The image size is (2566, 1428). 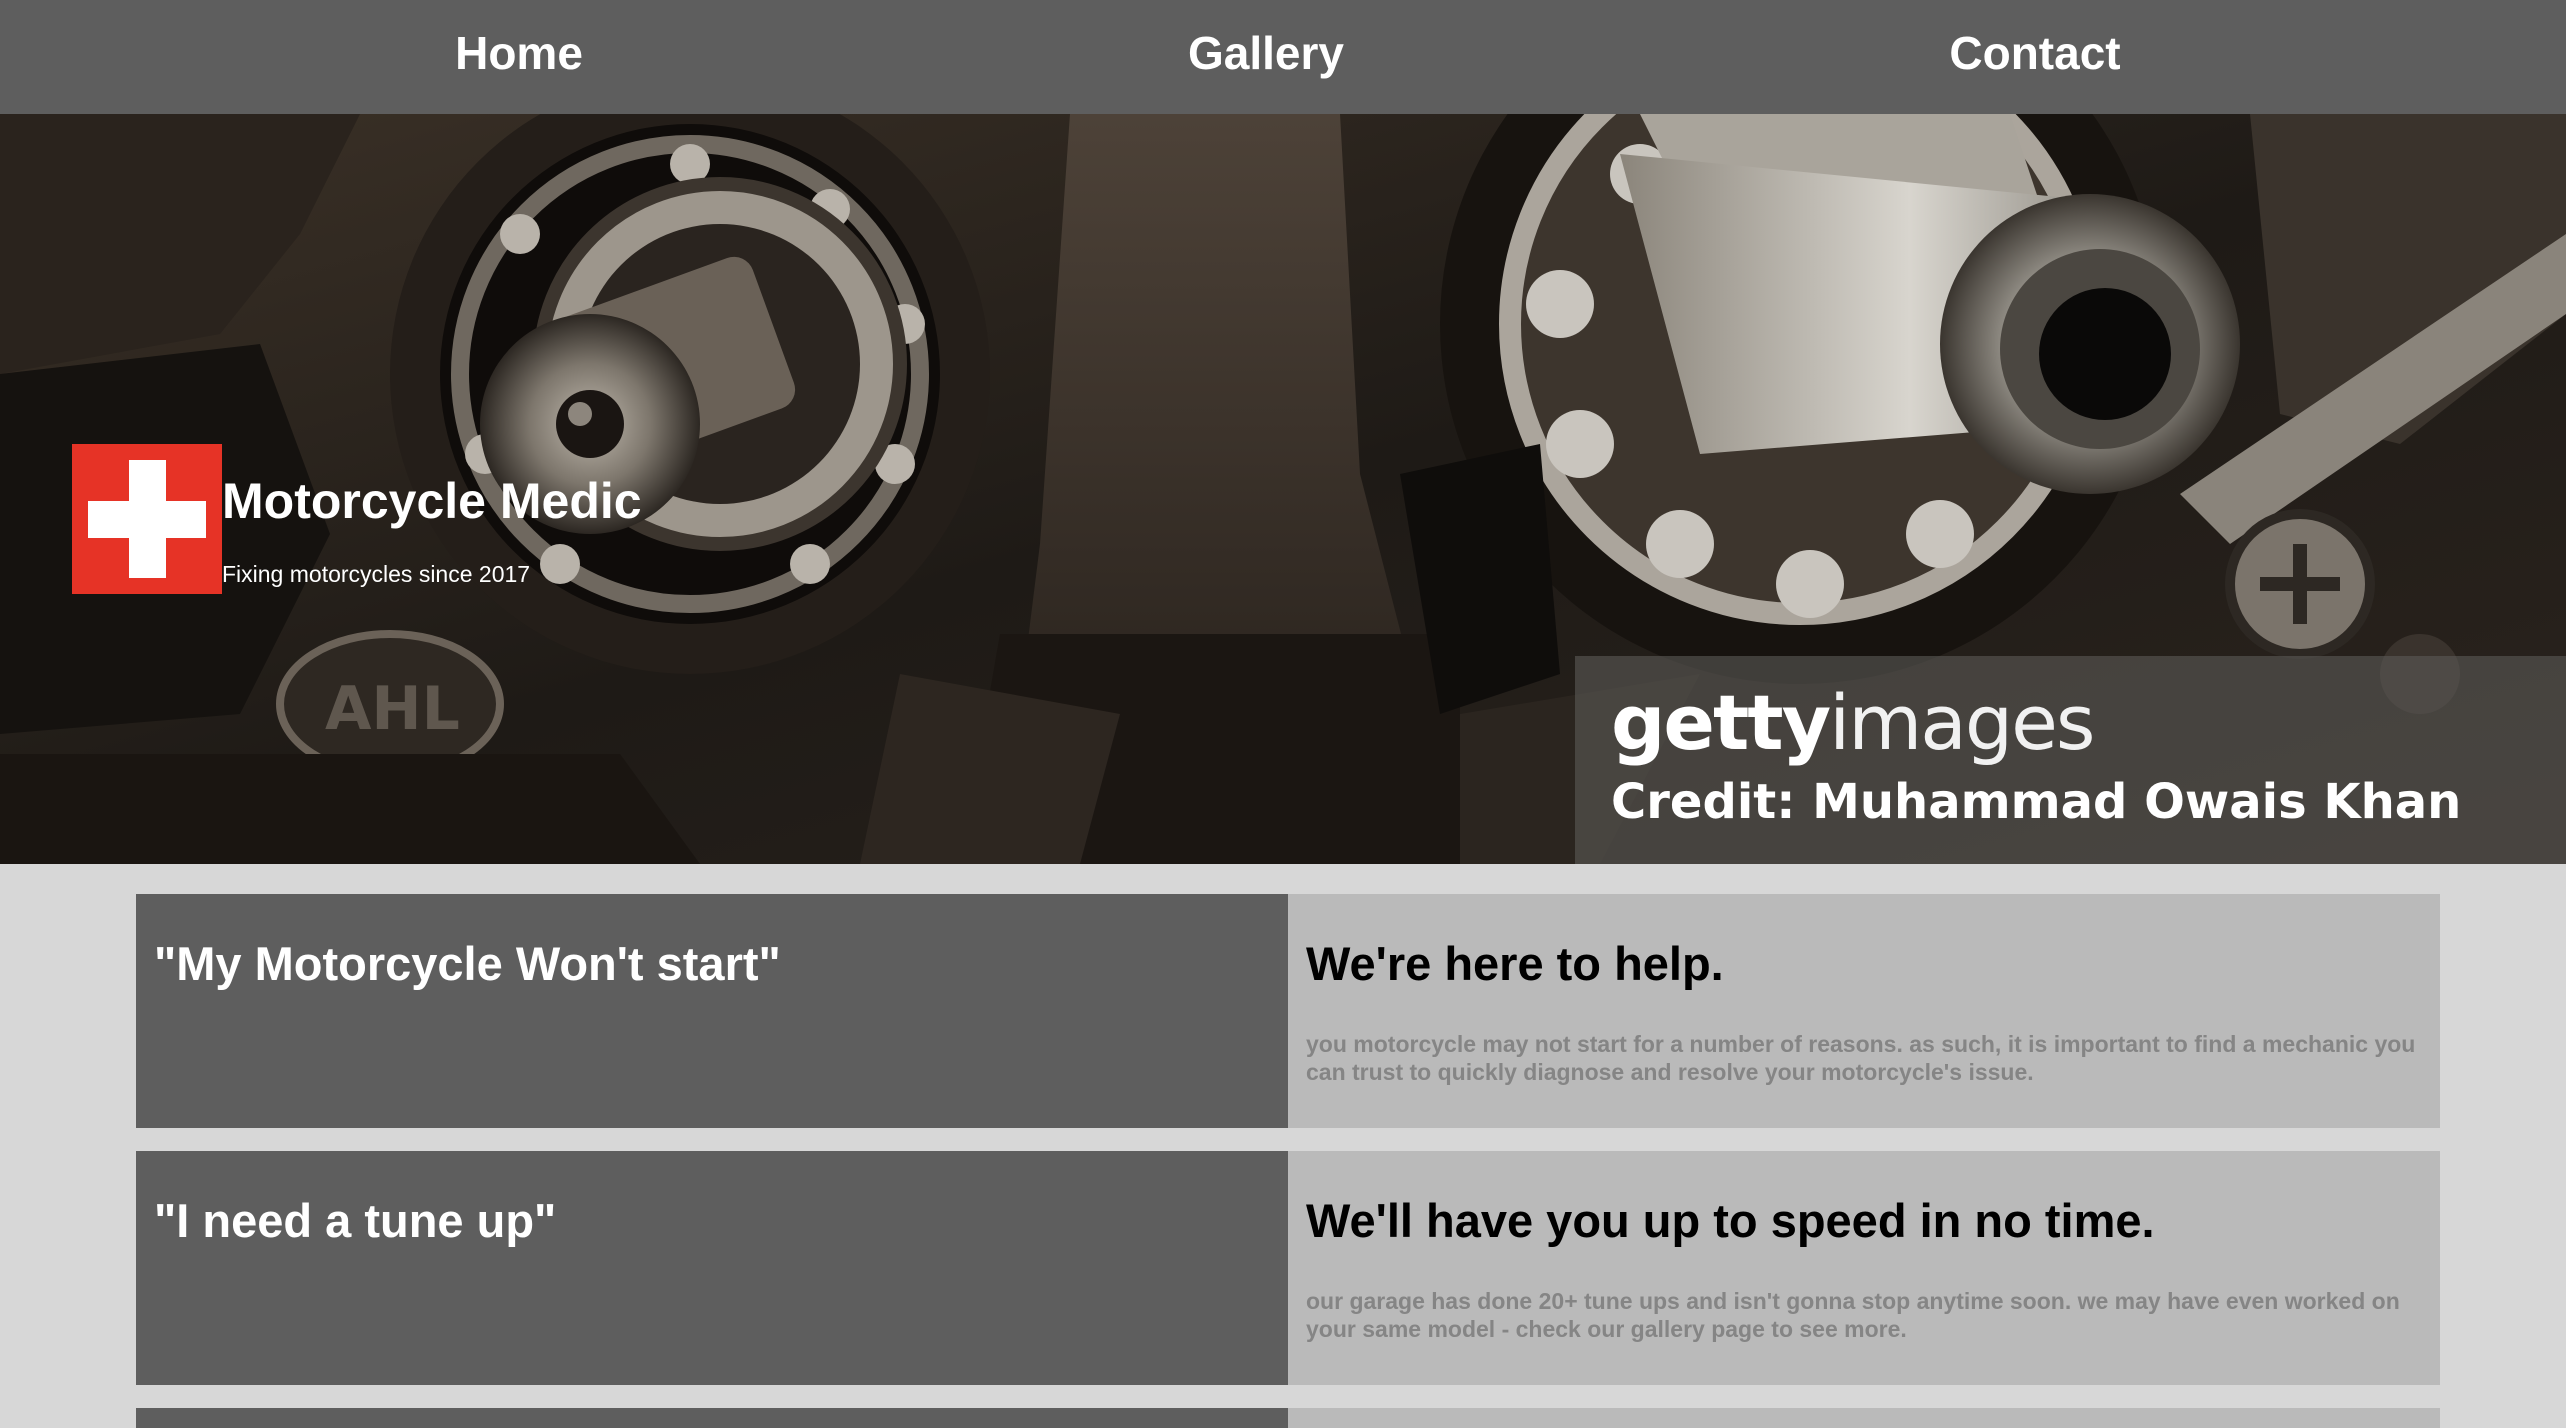 What do you see at coordinates (2034, 57) in the screenshot?
I see `nav-link-contact: Contact` at bounding box center [2034, 57].